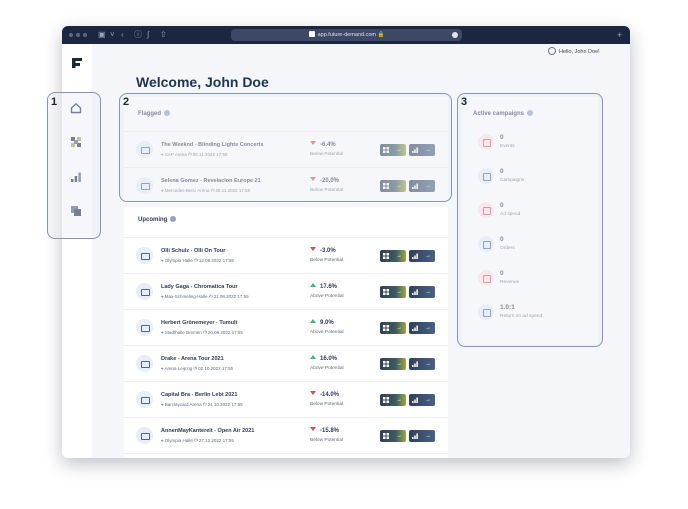 The image size is (688, 509). Describe the element at coordinates (54, 102) in the screenshot. I see `callout-number-1: 1` at that location.